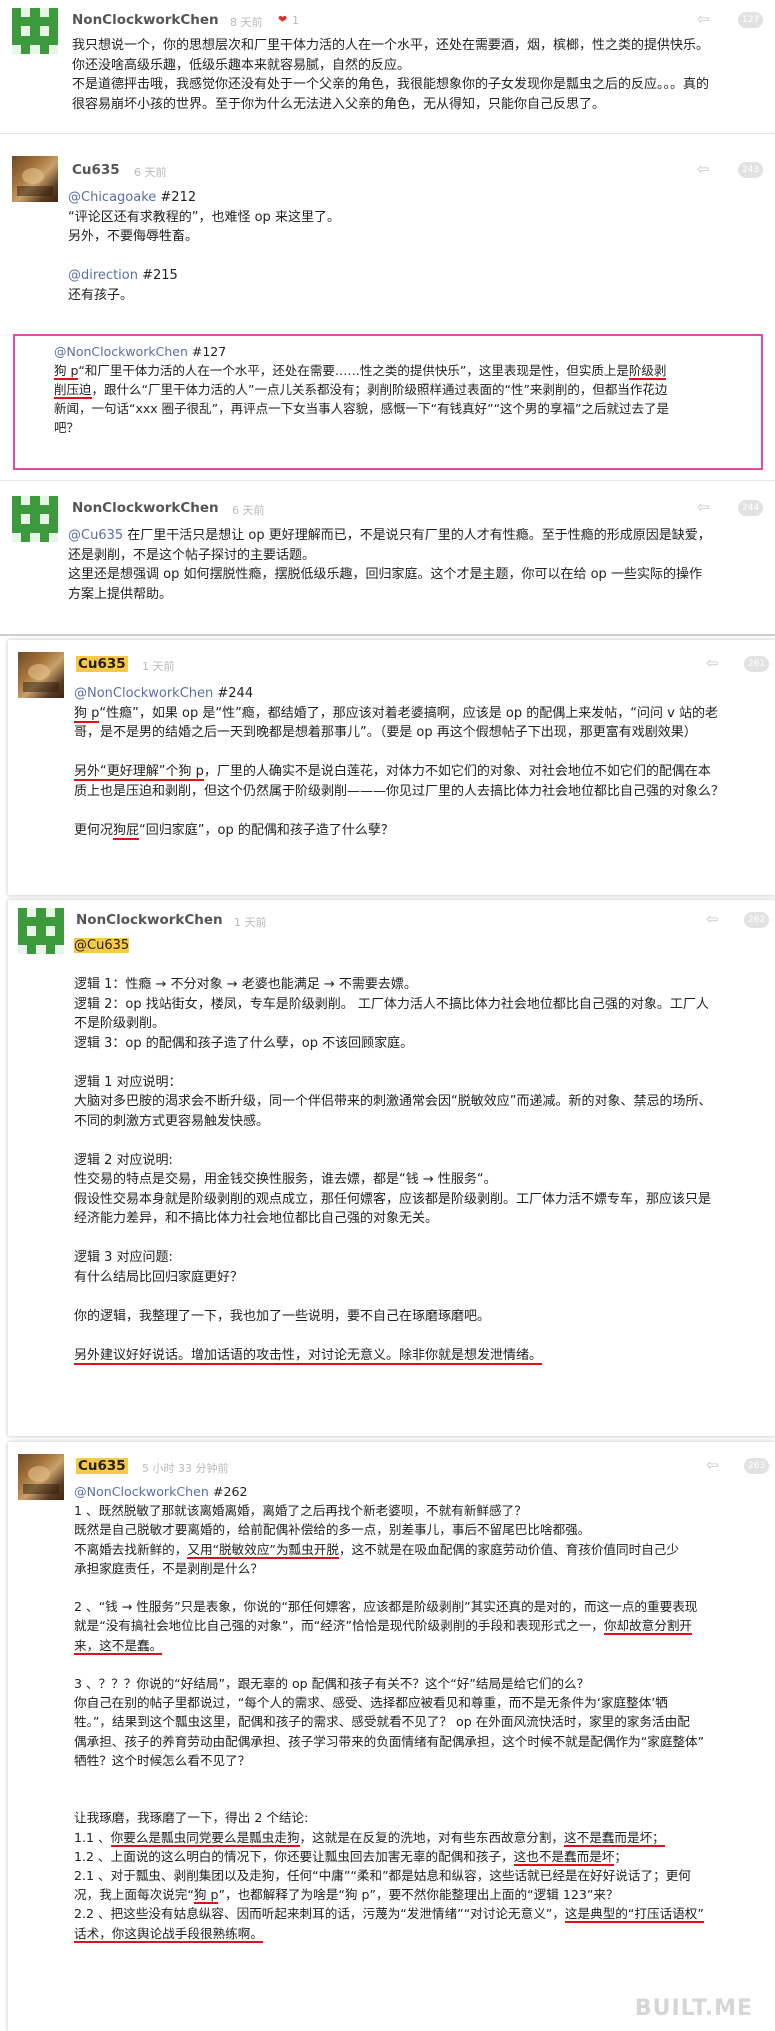  I want to click on post-time: 6 天前, so click(150, 172).